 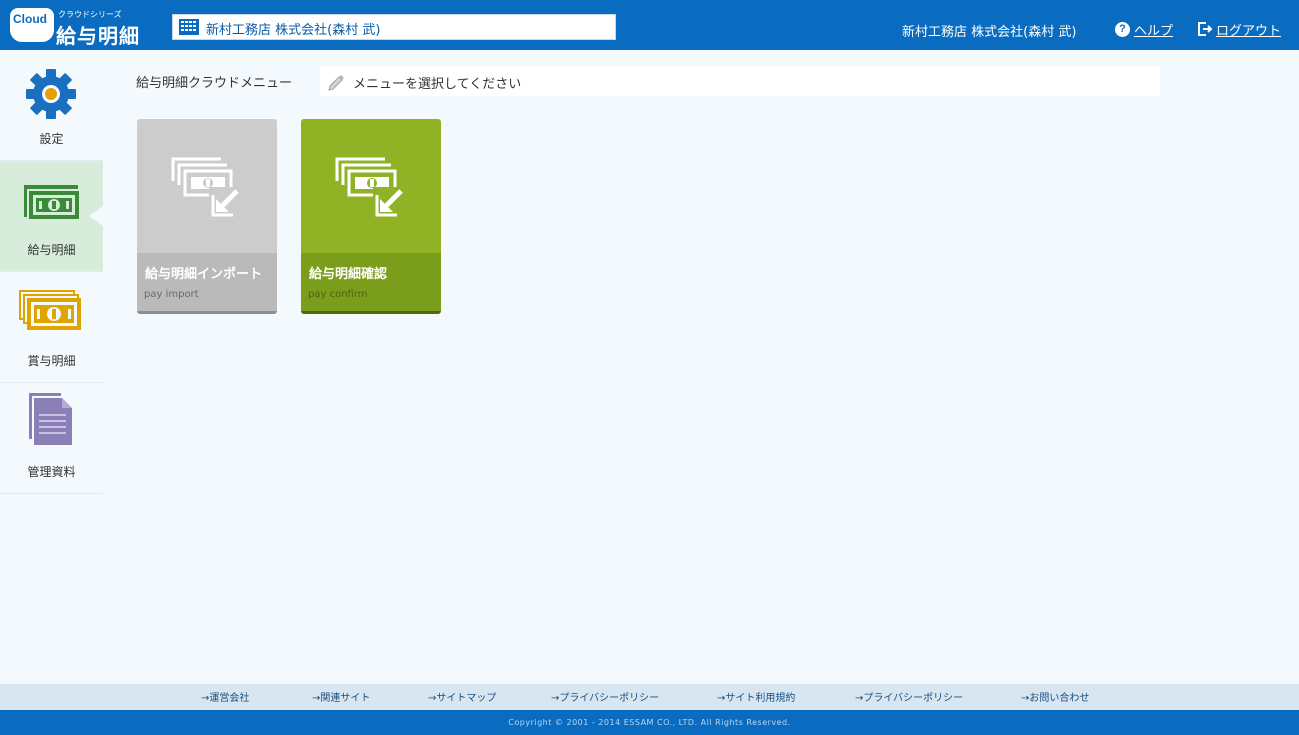 What do you see at coordinates (51, 361) in the screenshot?
I see `sidebar-item-label: 賞与明細` at bounding box center [51, 361].